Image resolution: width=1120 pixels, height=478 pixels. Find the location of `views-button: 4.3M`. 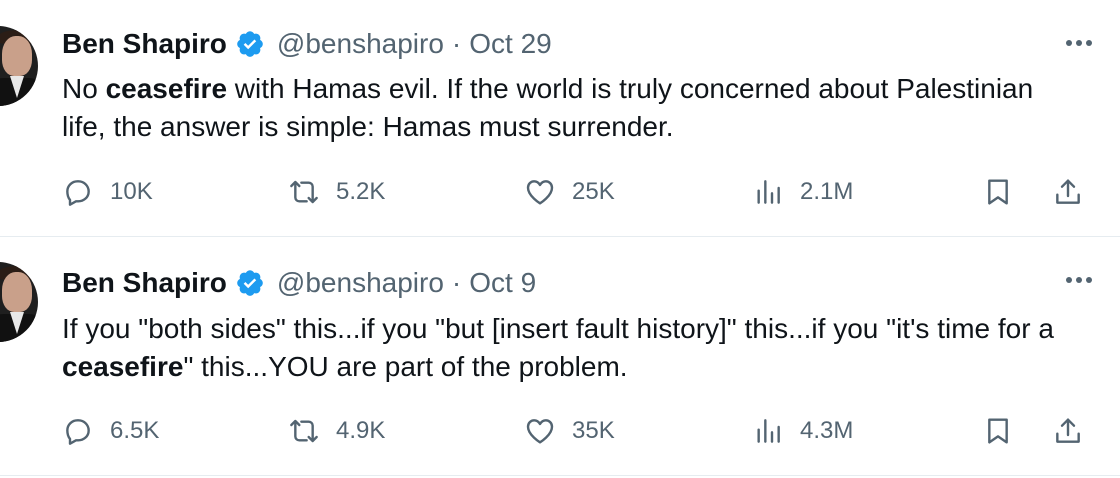

views-button: 4.3M is located at coordinates (802, 431).